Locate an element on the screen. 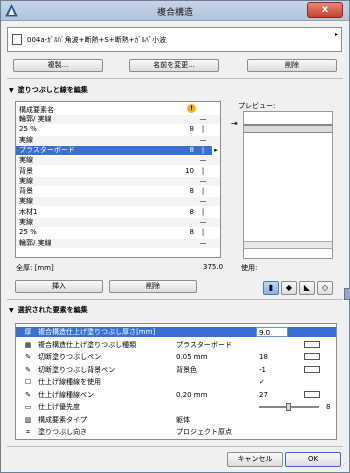 The width and height of the screenshot is (350, 473). fill-section-title: 塗りつぶしと線を編集 is located at coordinates (52, 90).